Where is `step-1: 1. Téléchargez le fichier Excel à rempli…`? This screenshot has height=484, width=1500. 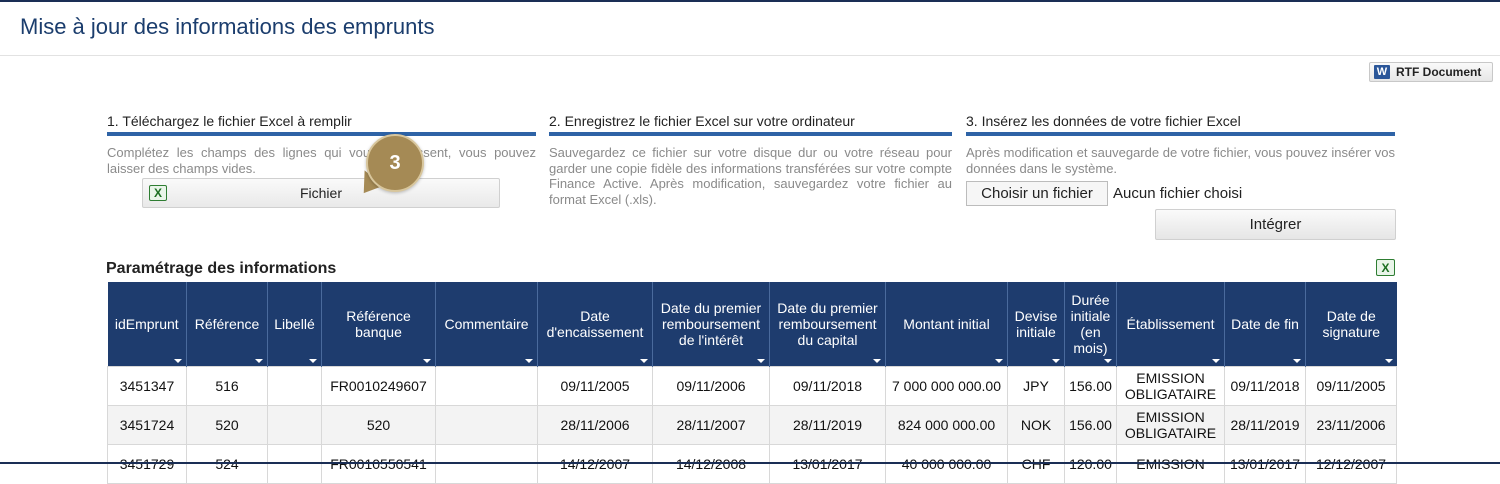
step-1: 1. Téléchargez le fichier Excel à rempli… is located at coordinates (321, 144).